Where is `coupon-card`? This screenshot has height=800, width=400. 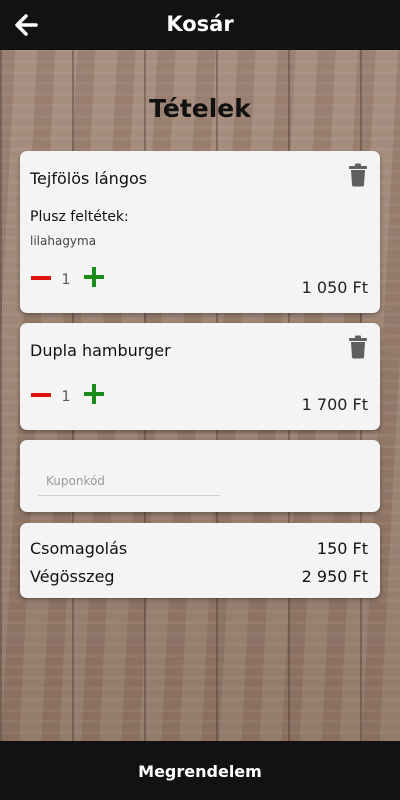
coupon-card is located at coordinates (200, 476).